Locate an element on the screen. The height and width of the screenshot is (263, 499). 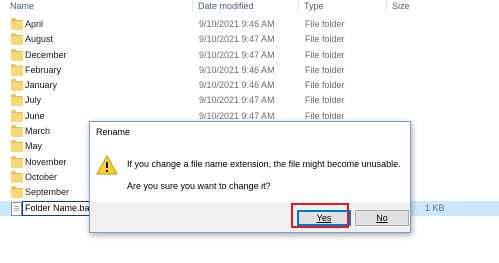
folder-row: July 9/10/2021 9:47 AM File folder is located at coordinates (249, 100).